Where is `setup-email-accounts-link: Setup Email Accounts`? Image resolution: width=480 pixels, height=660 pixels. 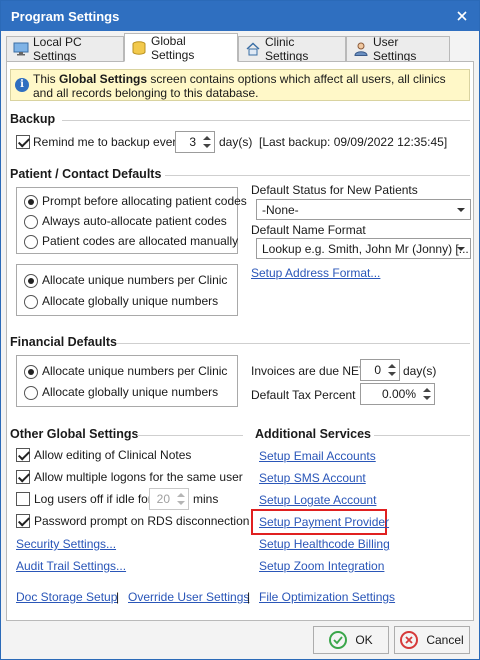 setup-email-accounts-link: Setup Email Accounts is located at coordinates (317, 456).